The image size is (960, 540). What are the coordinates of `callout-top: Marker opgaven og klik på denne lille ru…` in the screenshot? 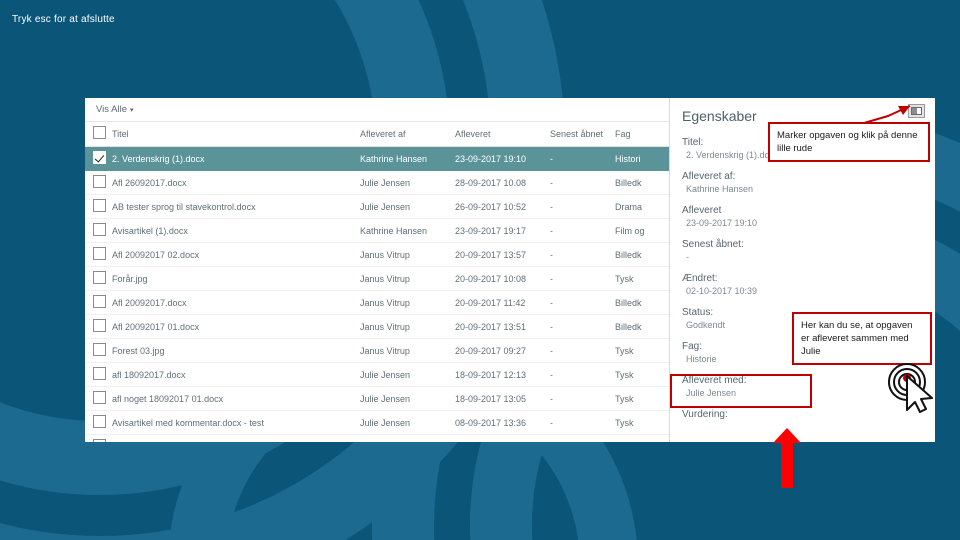 It's located at (849, 142).